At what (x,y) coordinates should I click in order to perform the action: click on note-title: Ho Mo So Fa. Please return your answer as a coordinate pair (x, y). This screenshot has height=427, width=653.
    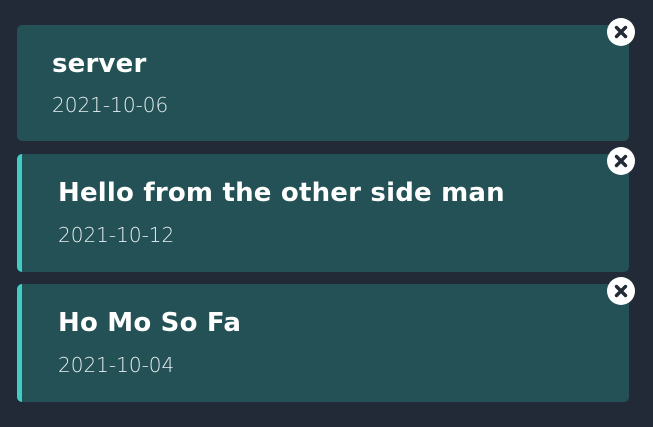
    Looking at the image, I should click on (150, 323).